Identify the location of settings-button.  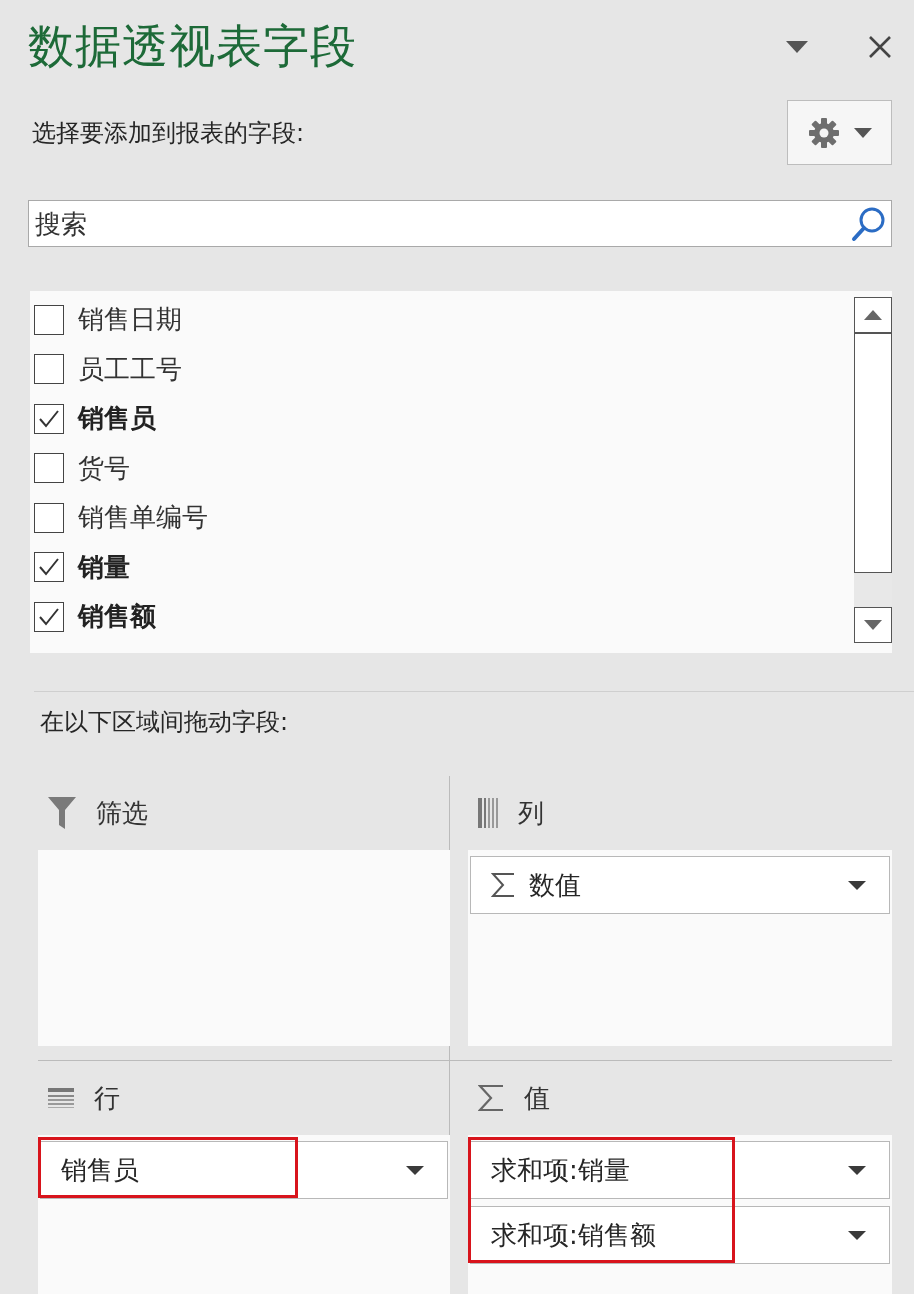
(839, 132).